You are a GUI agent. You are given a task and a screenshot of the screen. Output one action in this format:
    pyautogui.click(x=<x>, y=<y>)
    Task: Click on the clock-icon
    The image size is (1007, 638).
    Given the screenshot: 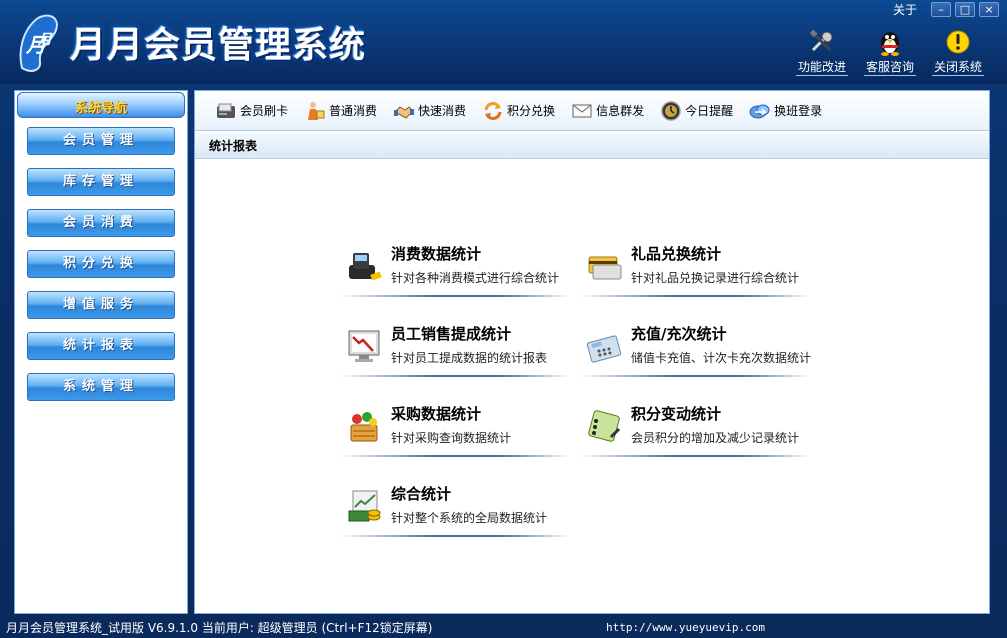 What is the action you would take?
    pyautogui.click(x=671, y=110)
    